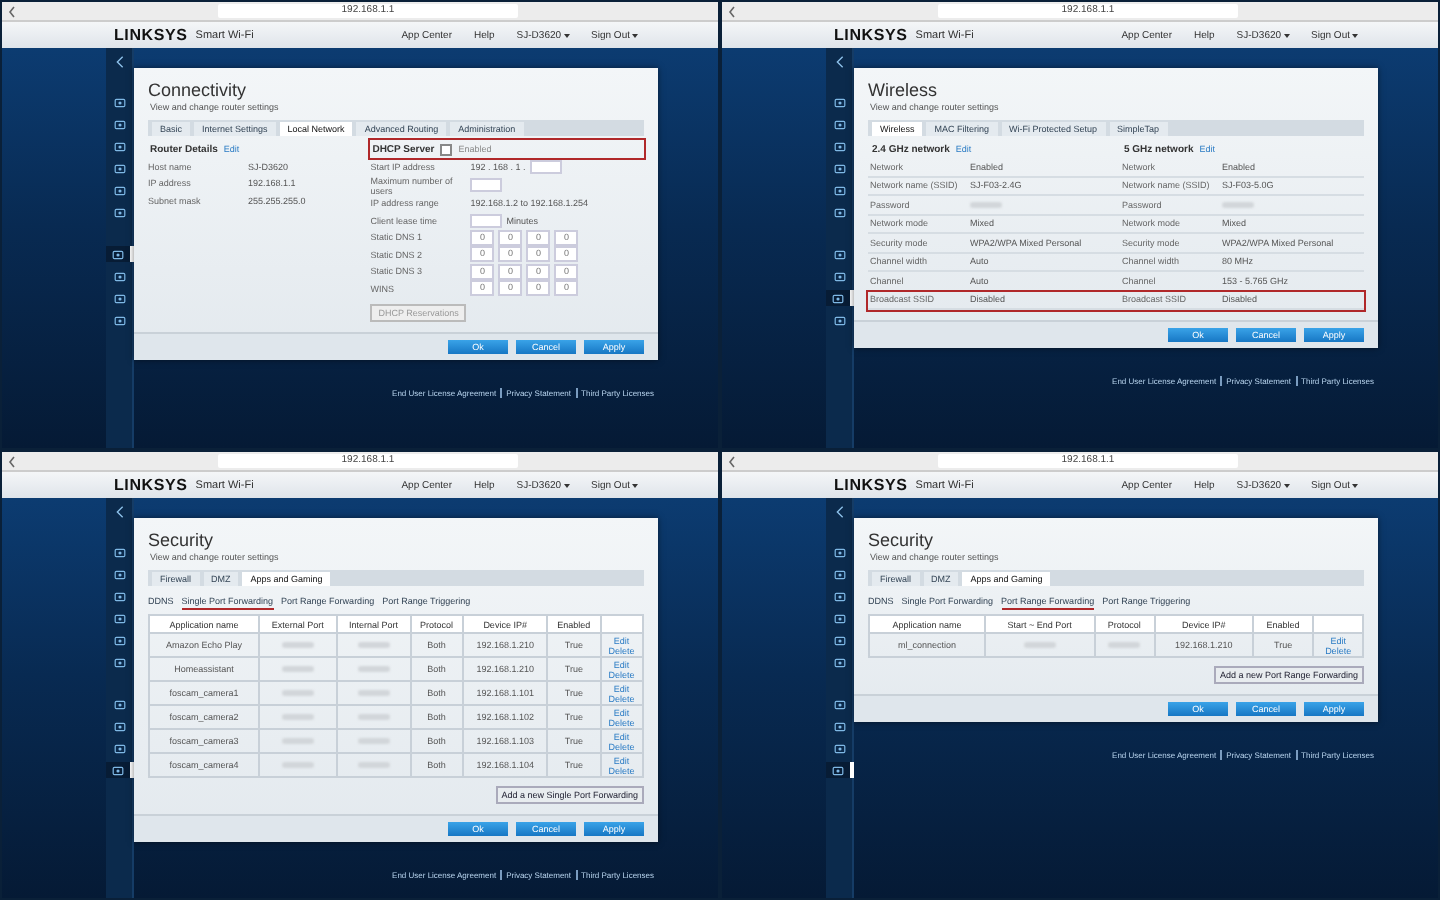 This screenshot has height=900, width=1440. Describe the element at coordinates (197, 89) in the screenshot. I see `dialog-title: Connectivity` at that location.